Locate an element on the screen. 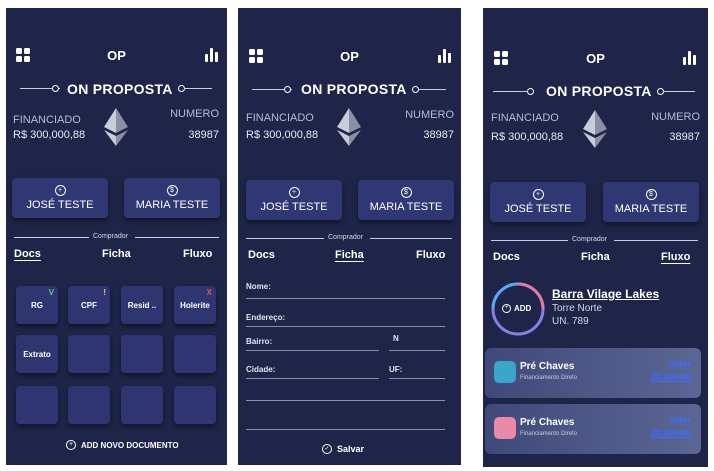 The image size is (714, 471). doc-tile-extrato: Extrato is located at coordinates (37, 354).